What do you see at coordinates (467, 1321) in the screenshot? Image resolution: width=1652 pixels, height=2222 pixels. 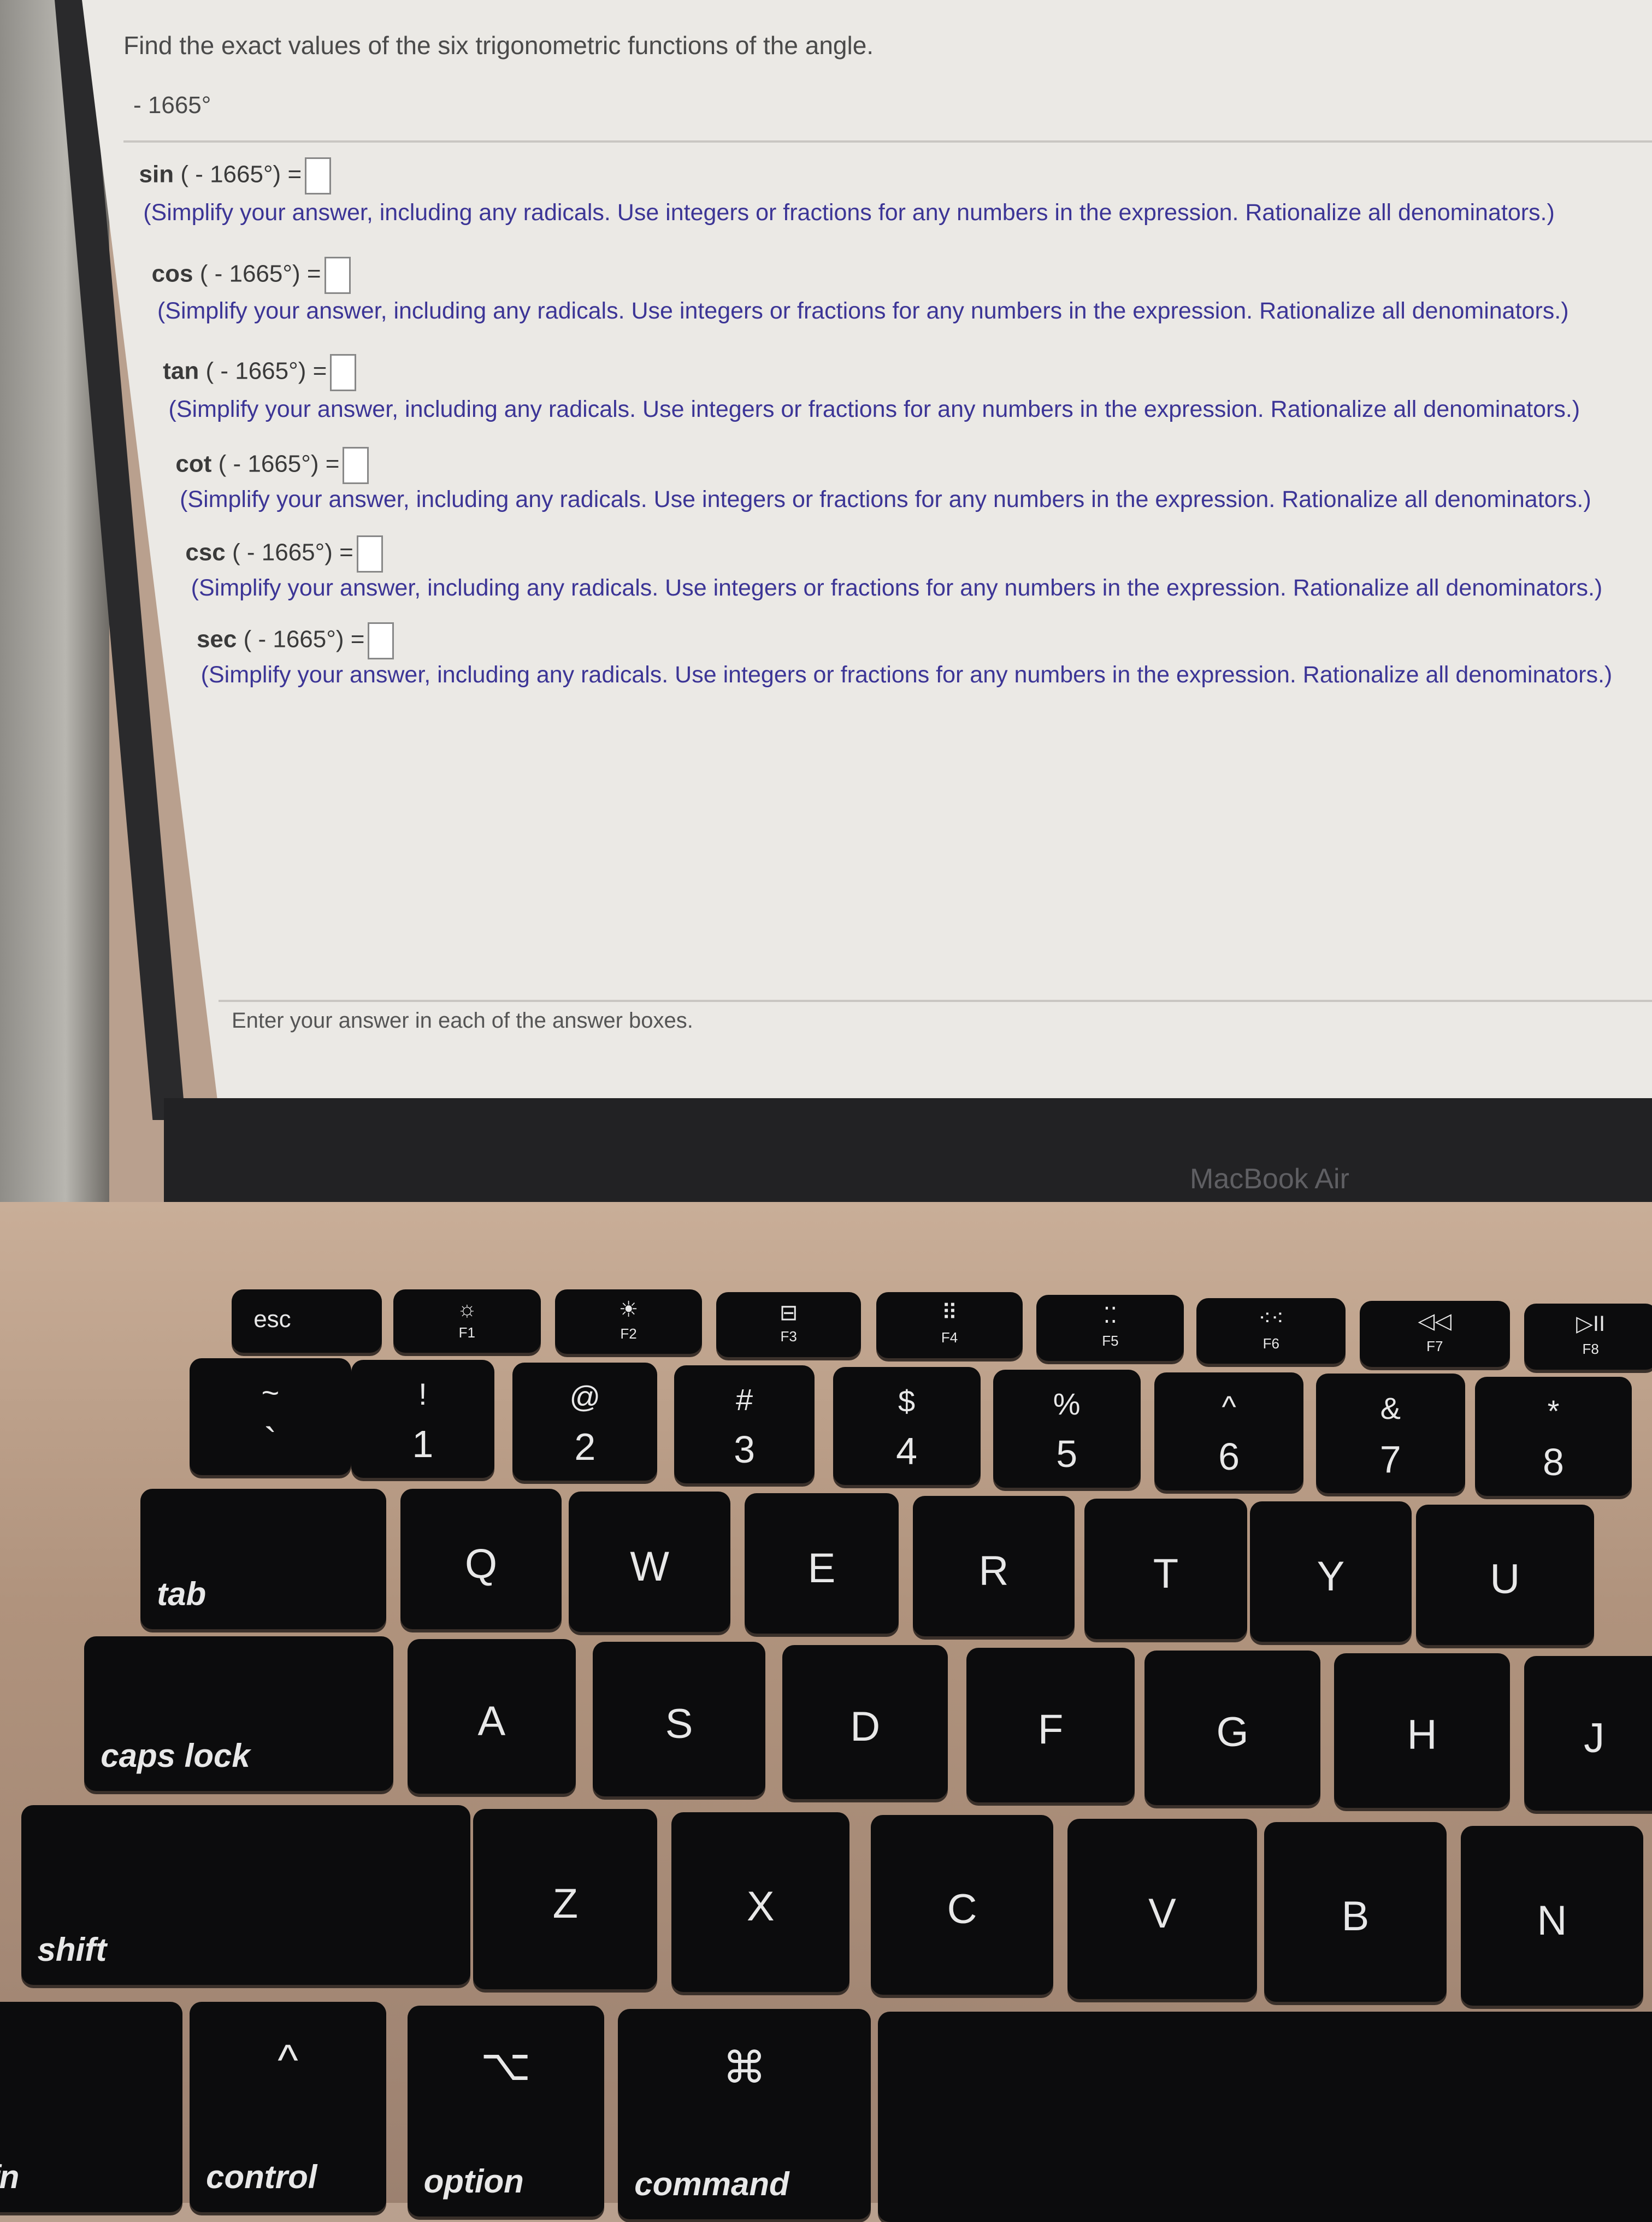 I see `brightness-down-key: ☼ F1` at bounding box center [467, 1321].